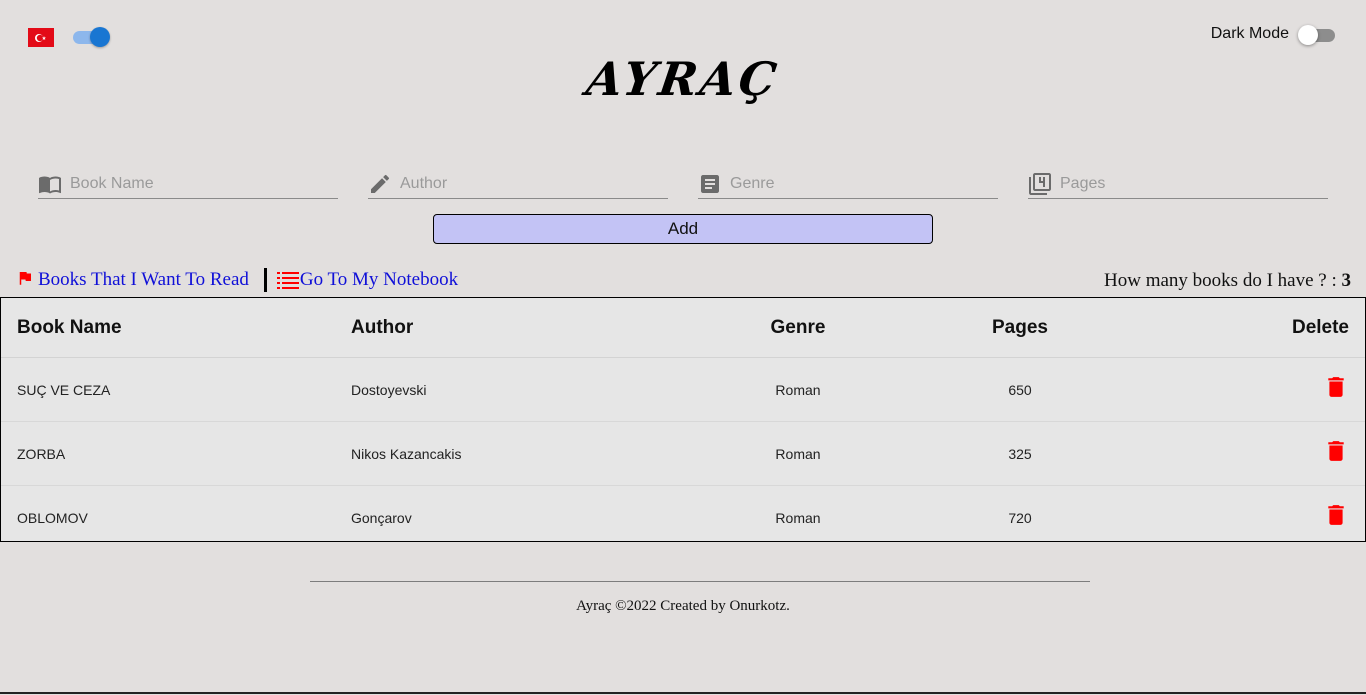  I want to click on table-row: OBLOMOV Gonçarov Roman 720, so click(683, 518).